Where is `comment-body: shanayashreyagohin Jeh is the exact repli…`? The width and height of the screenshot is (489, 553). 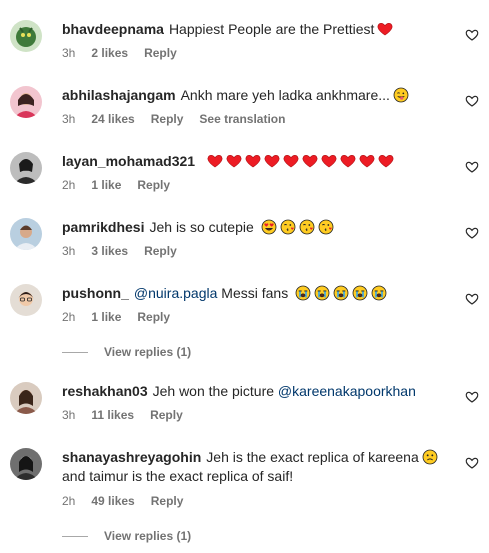 comment-body: shanayashreyagohin Jeh is the exact repli… is located at coordinates (255, 467).